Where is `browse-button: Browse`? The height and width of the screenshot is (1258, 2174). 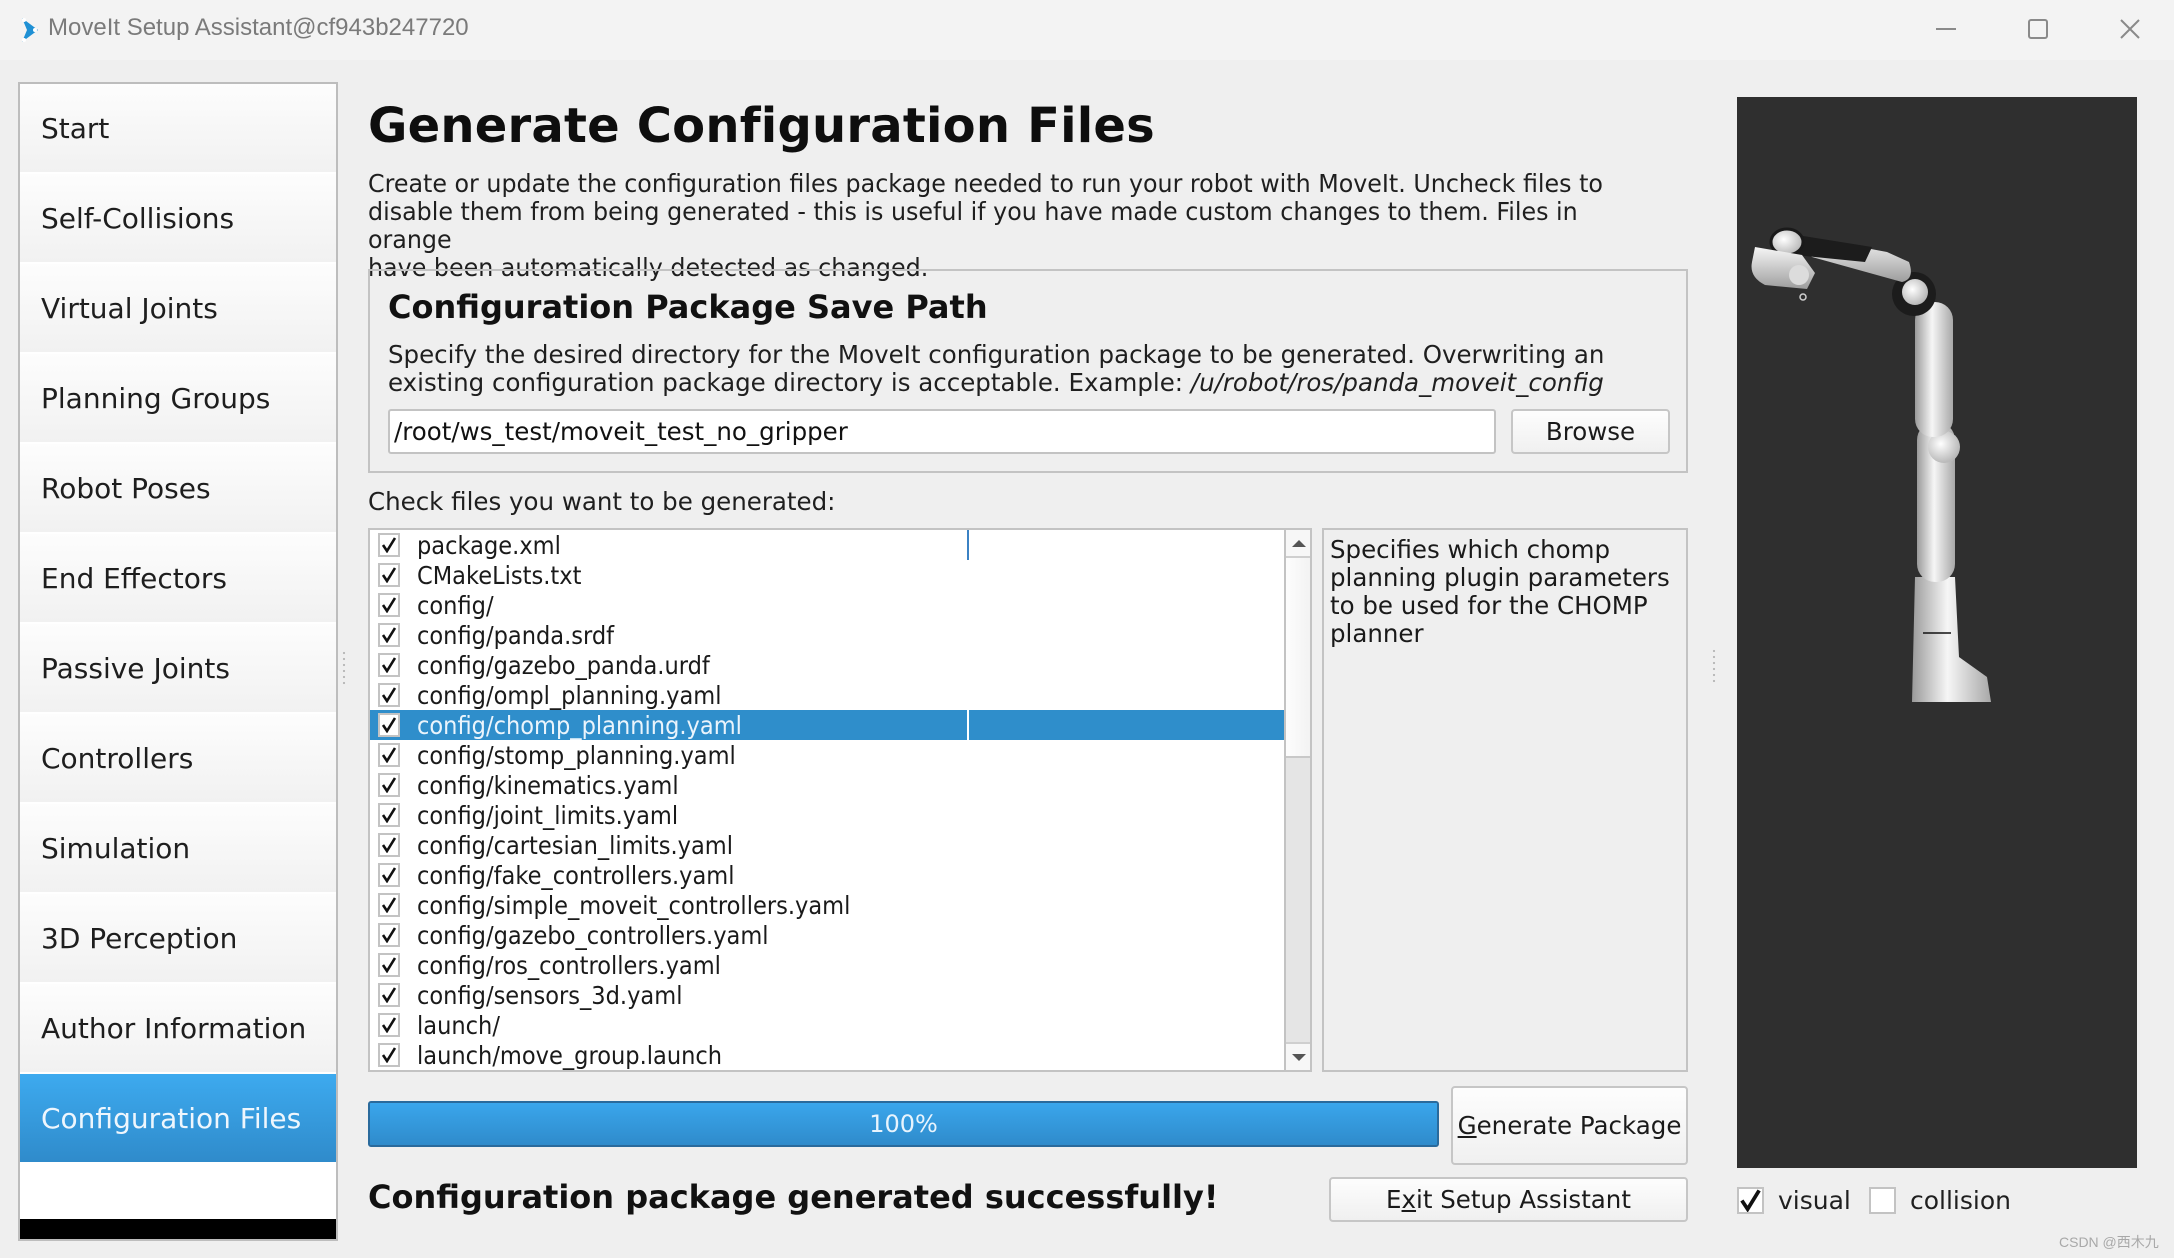 browse-button: Browse is located at coordinates (1590, 431).